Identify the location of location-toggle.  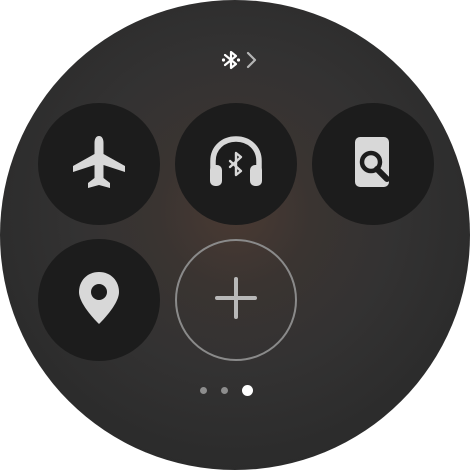
(99, 300).